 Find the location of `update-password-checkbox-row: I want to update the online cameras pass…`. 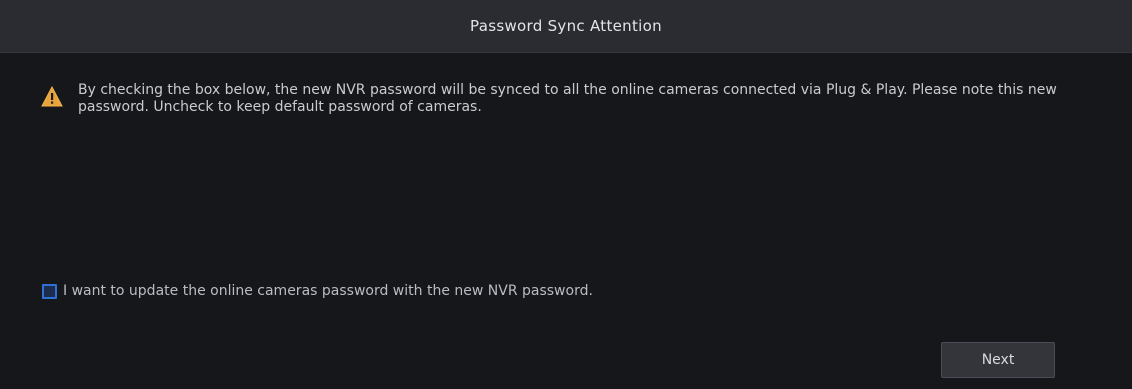

update-password-checkbox-row: I want to update the online cameras pass… is located at coordinates (317, 291).